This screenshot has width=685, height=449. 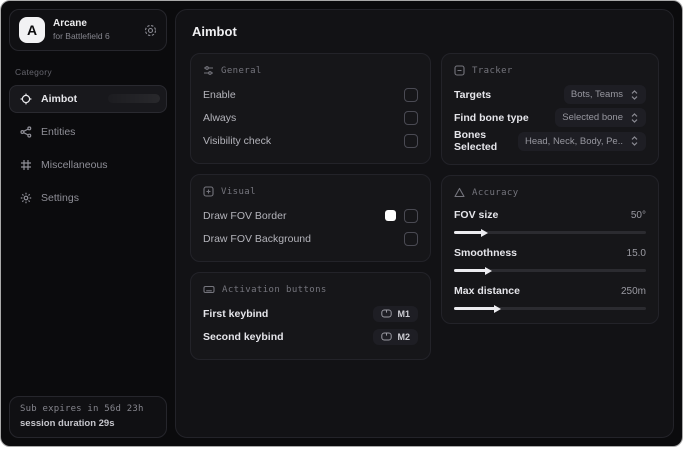 What do you see at coordinates (403, 336) in the screenshot?
I see `keybind-value: M2` at bounding box center [403, 336].